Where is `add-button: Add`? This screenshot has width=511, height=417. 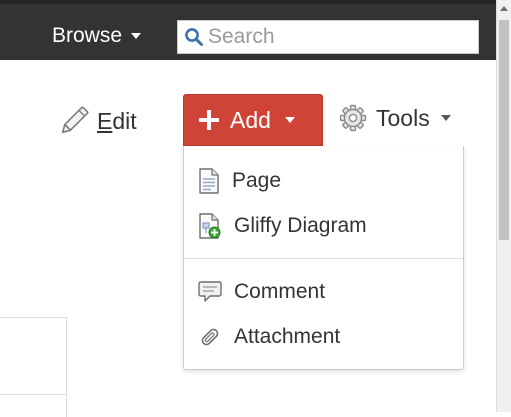 add-button: Add is located at coordinates (253, 120).